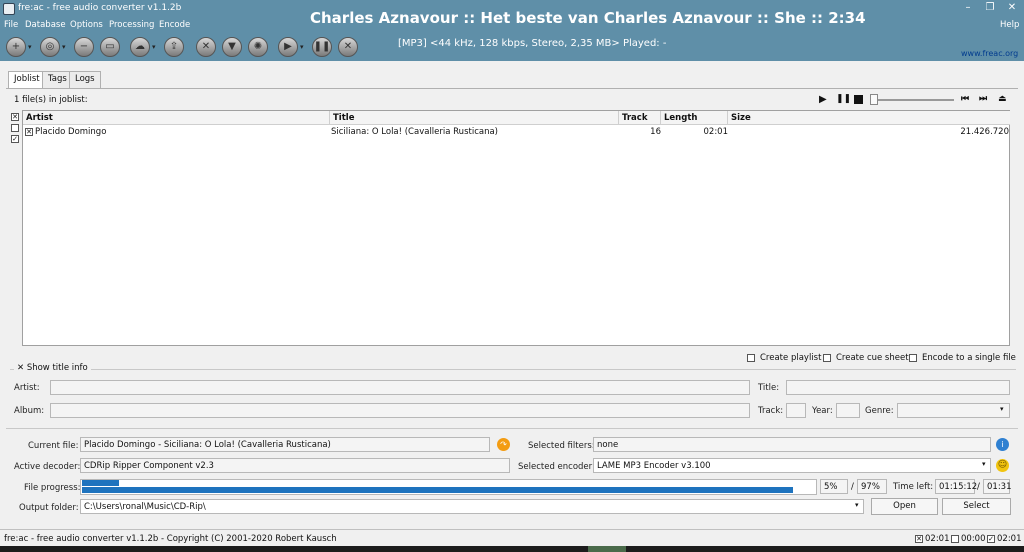  I want to click on total-progress-fill, so click(437, 490).